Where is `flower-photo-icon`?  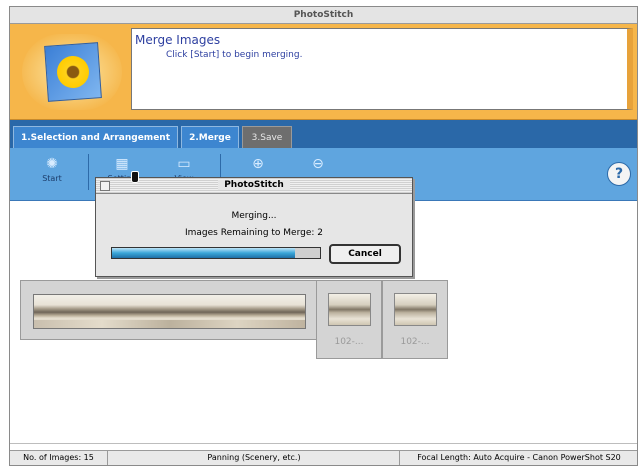
flower-photo-icon is located at coordinates (73, 72).